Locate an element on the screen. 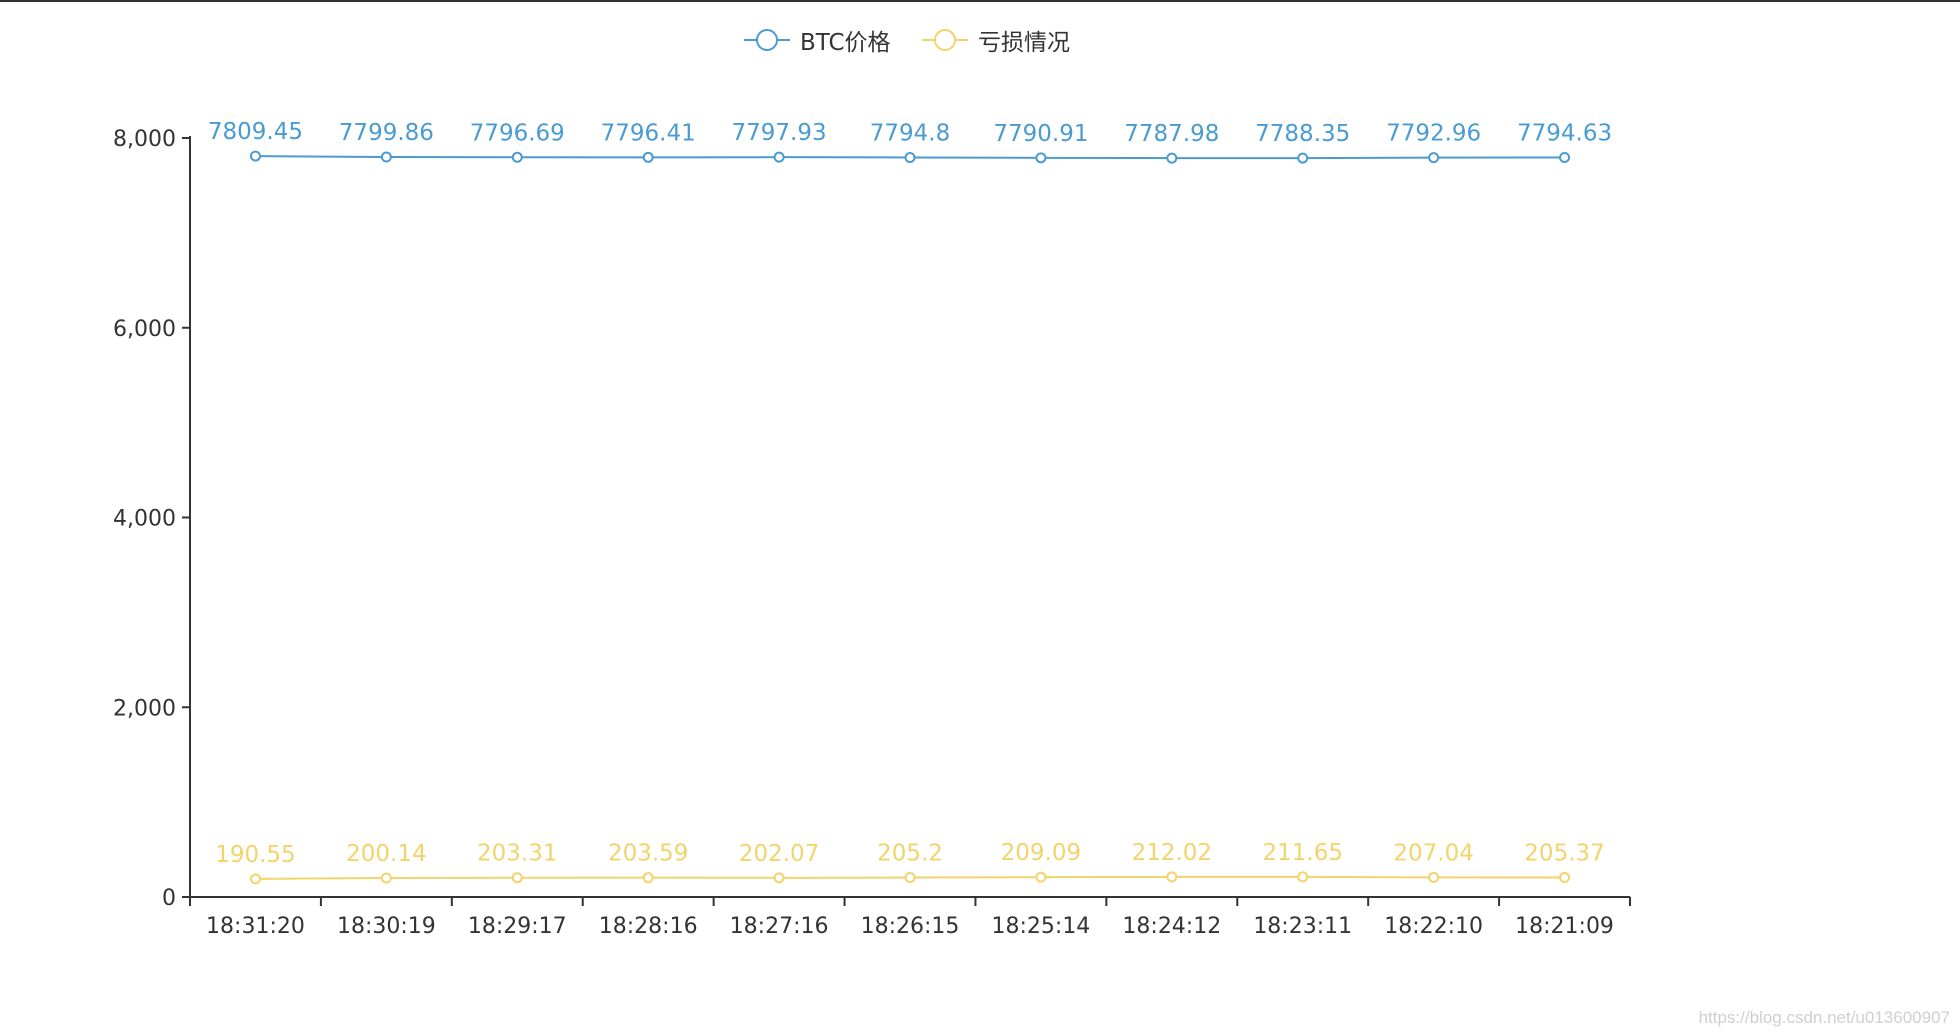 The image size is (1960, 1034). x-tick-label: 18:24:12 is located at coordinates (1171, 926).